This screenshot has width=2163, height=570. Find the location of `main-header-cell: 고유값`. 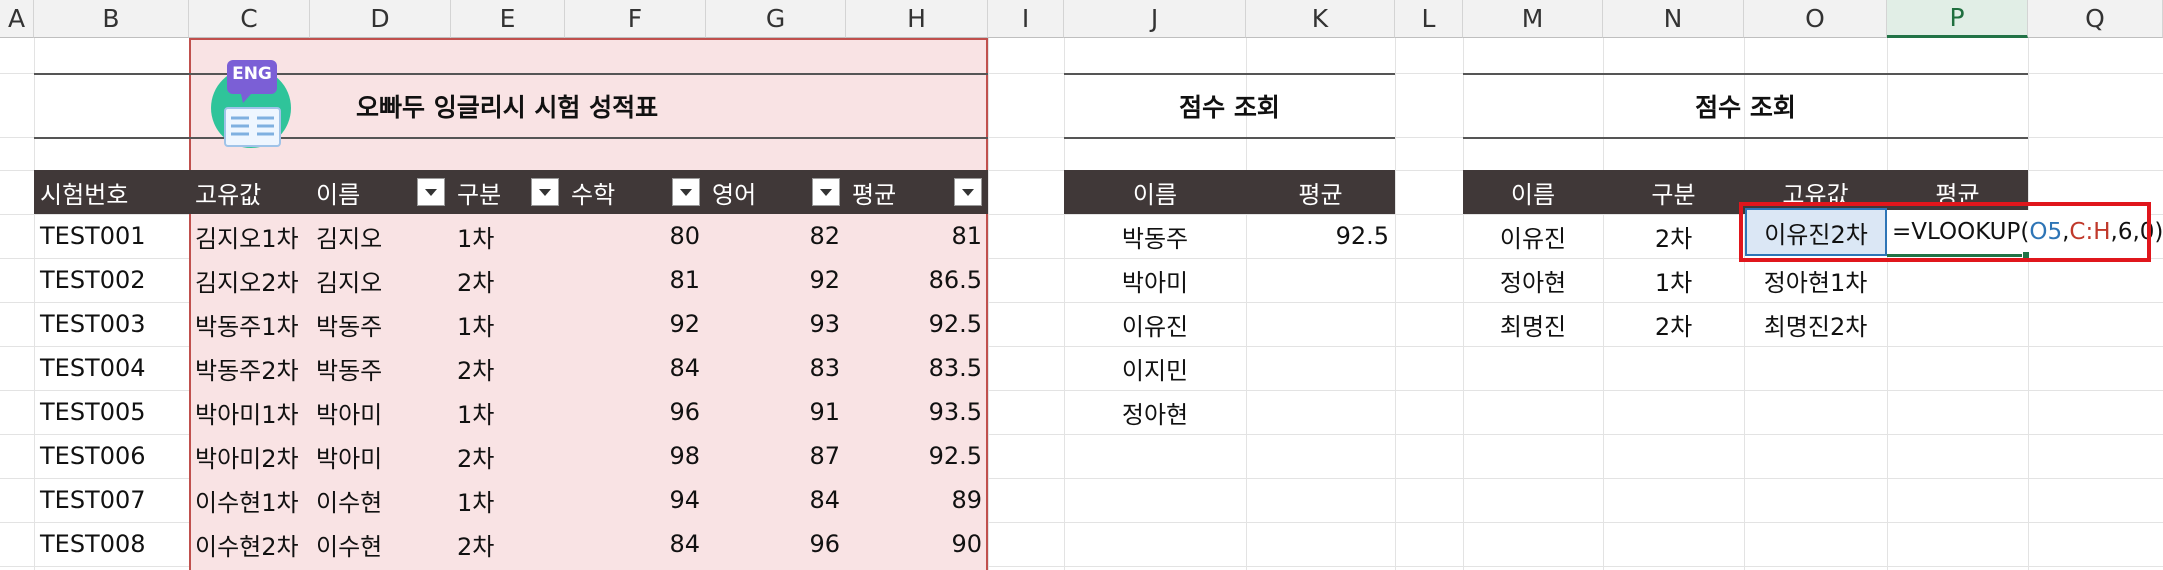

main-header-cell: 고유값 is located at coordinates (228, 194).